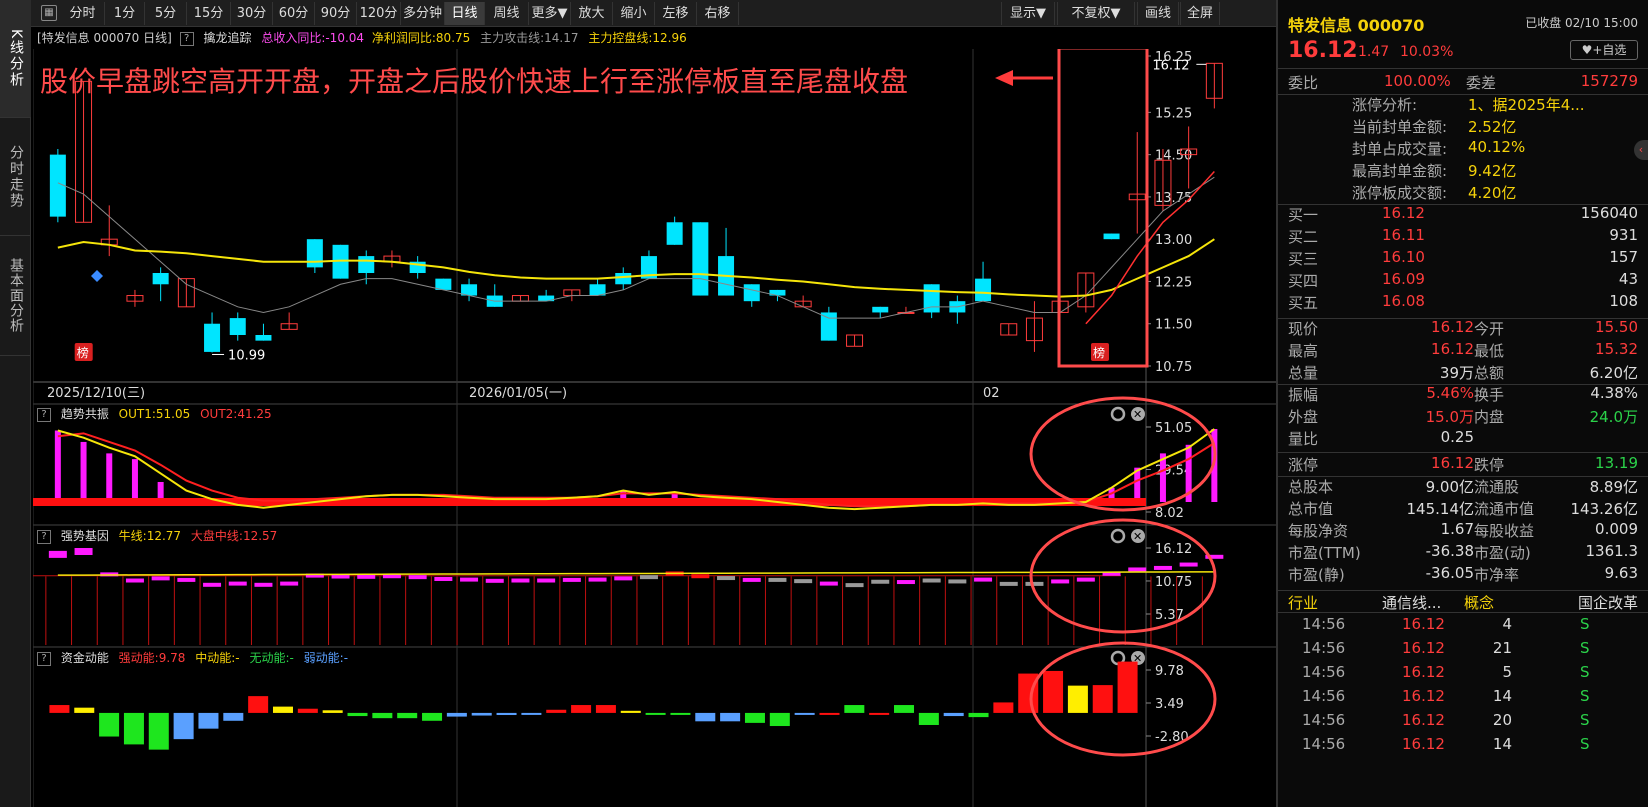 The height and width of the screenshot is (807, 1648). Describe the element at coordinates (83, 13) in the screenshot. I see `period-button: 分时` at that location.